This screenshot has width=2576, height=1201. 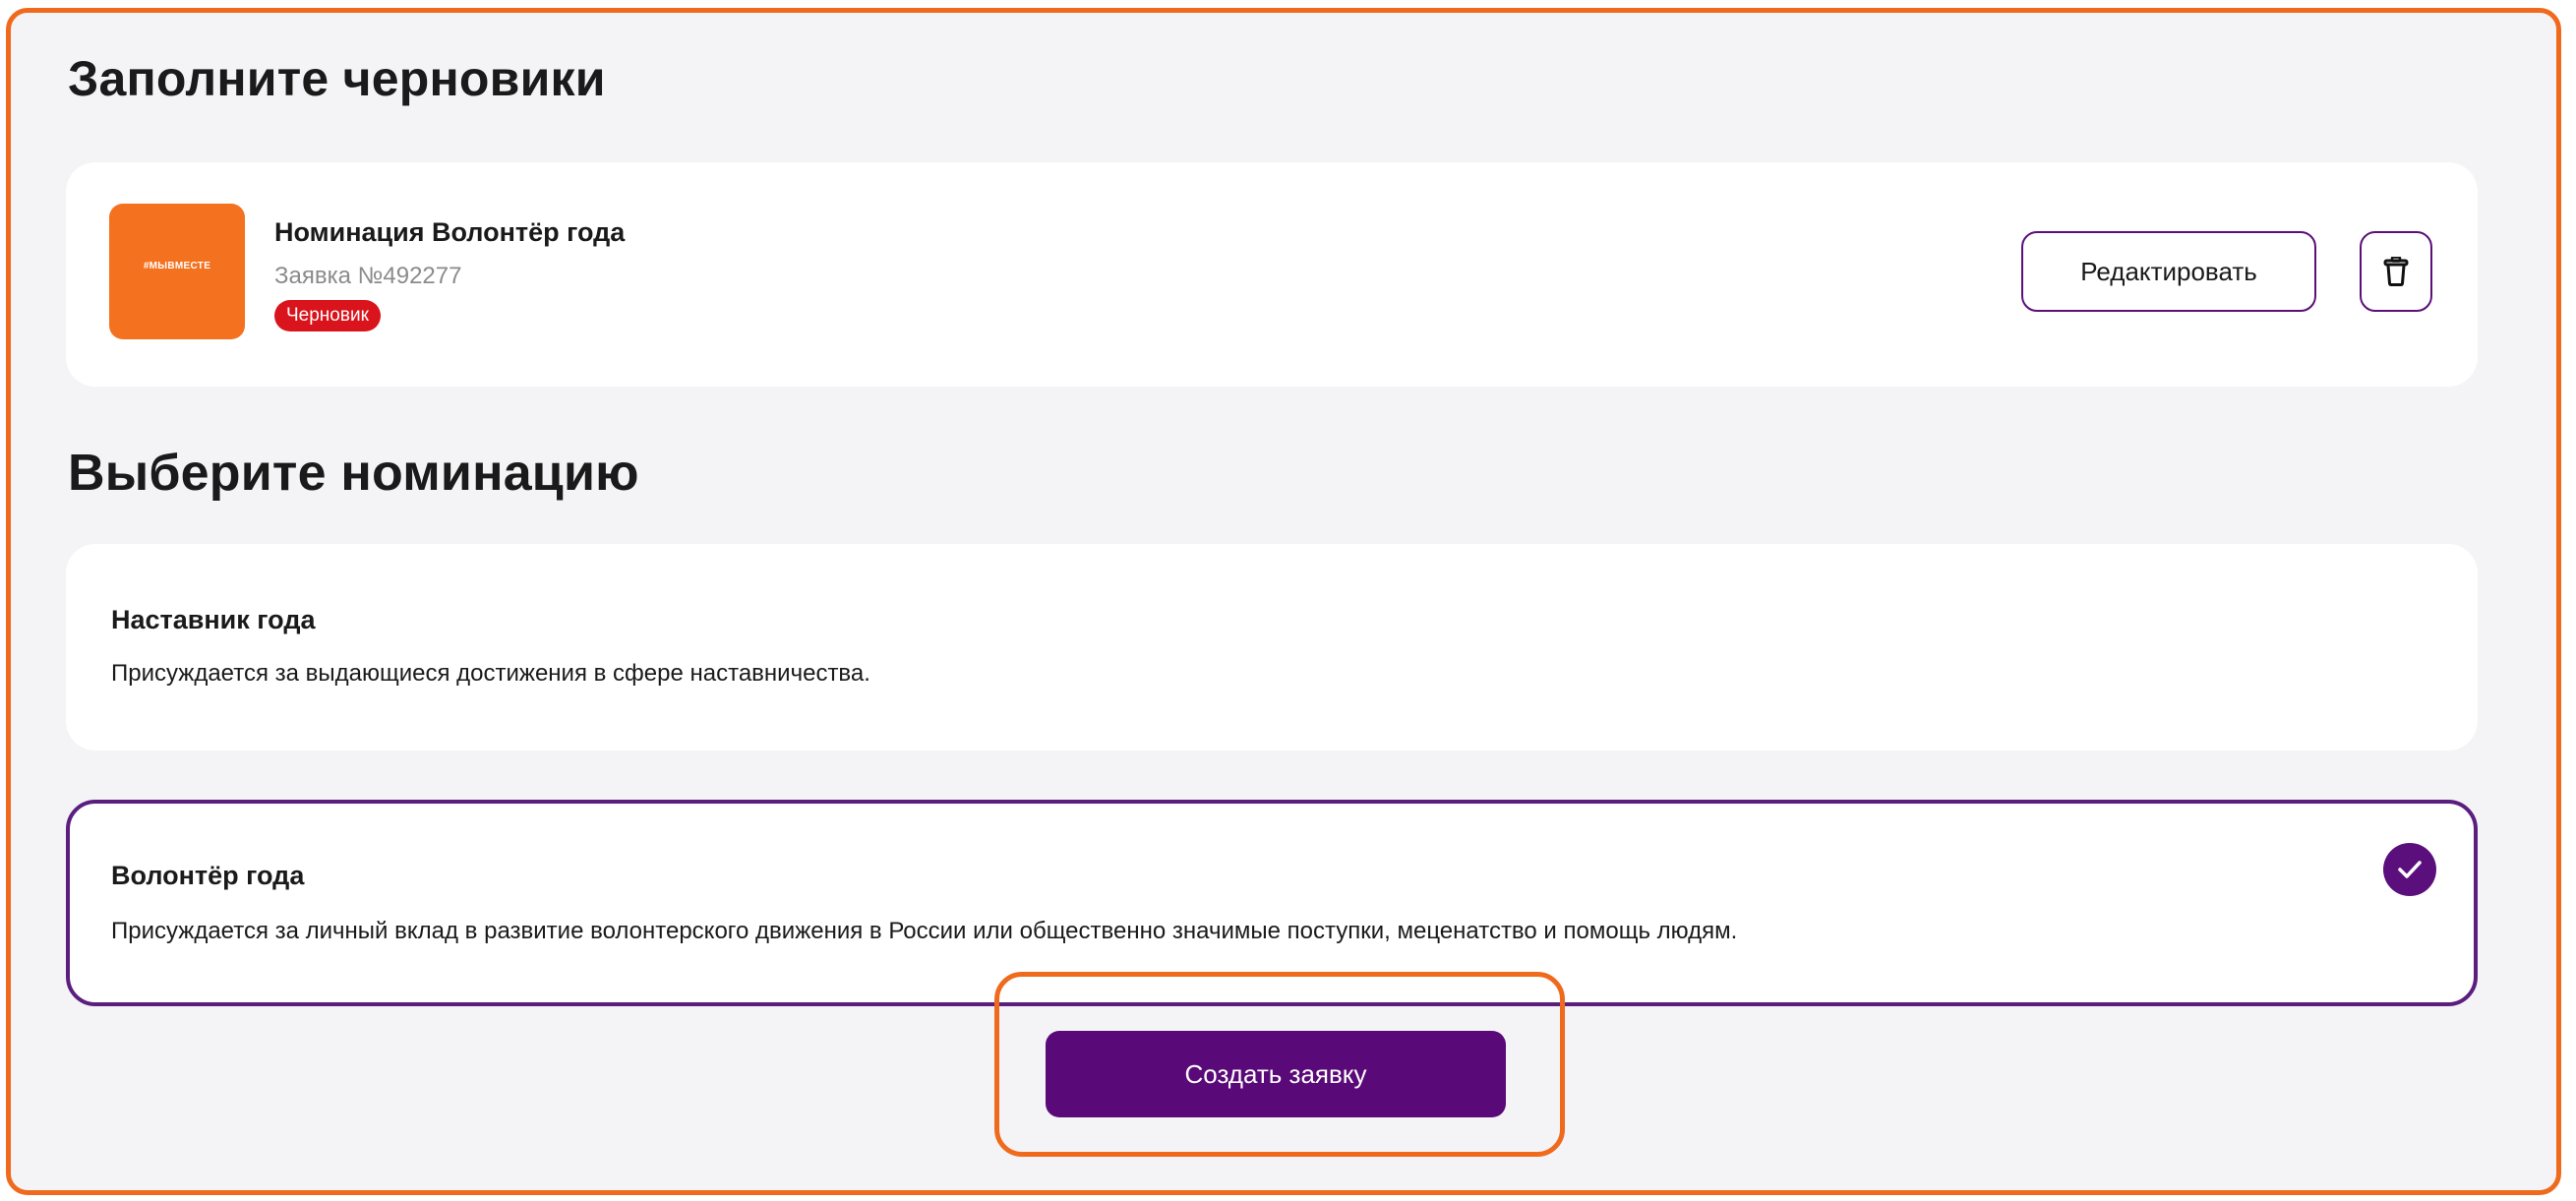 I want to click on nomination-title: Наставник года, so click(x=213, y=619).